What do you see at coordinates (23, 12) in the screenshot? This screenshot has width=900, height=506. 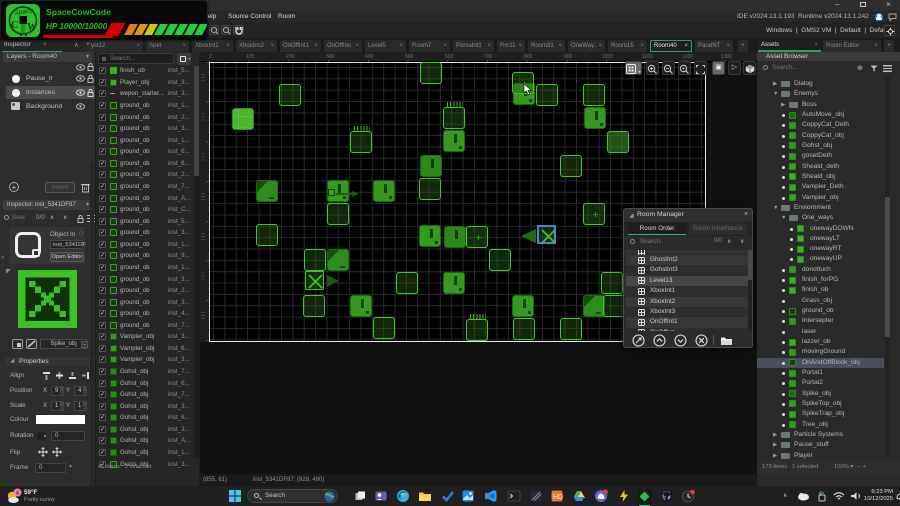 I see `svg-text: Space` at bounding box center [23, 12].